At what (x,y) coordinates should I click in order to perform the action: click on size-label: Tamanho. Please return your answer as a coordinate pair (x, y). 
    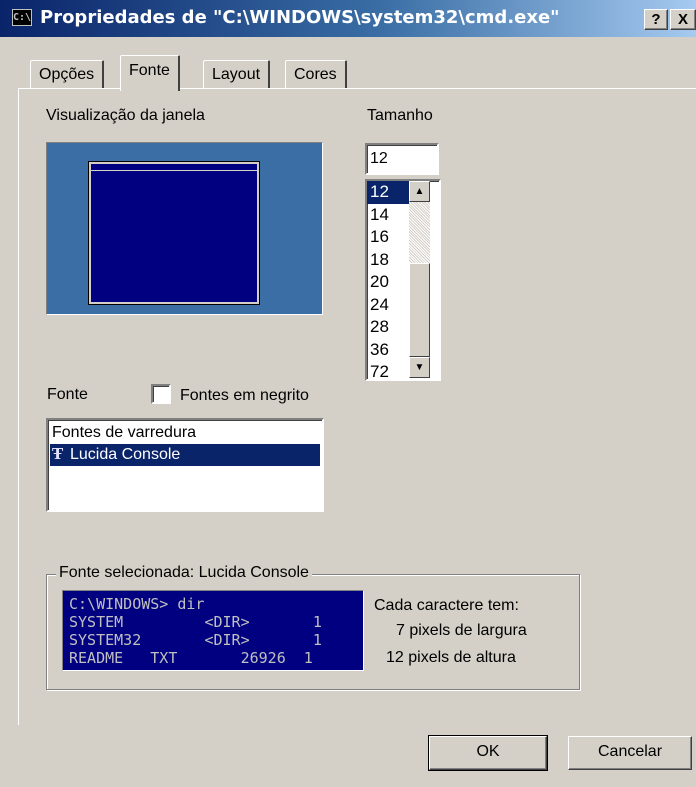
    Looking at the image, I should click on (400, 115).